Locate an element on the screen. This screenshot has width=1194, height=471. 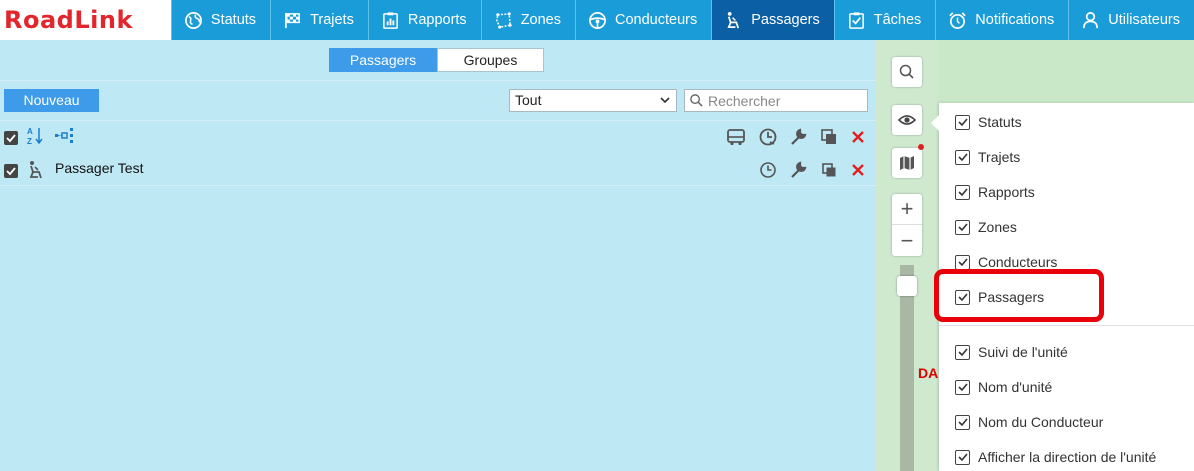
roadlink-logo: RoadLink is located at coordinates (85, 20).